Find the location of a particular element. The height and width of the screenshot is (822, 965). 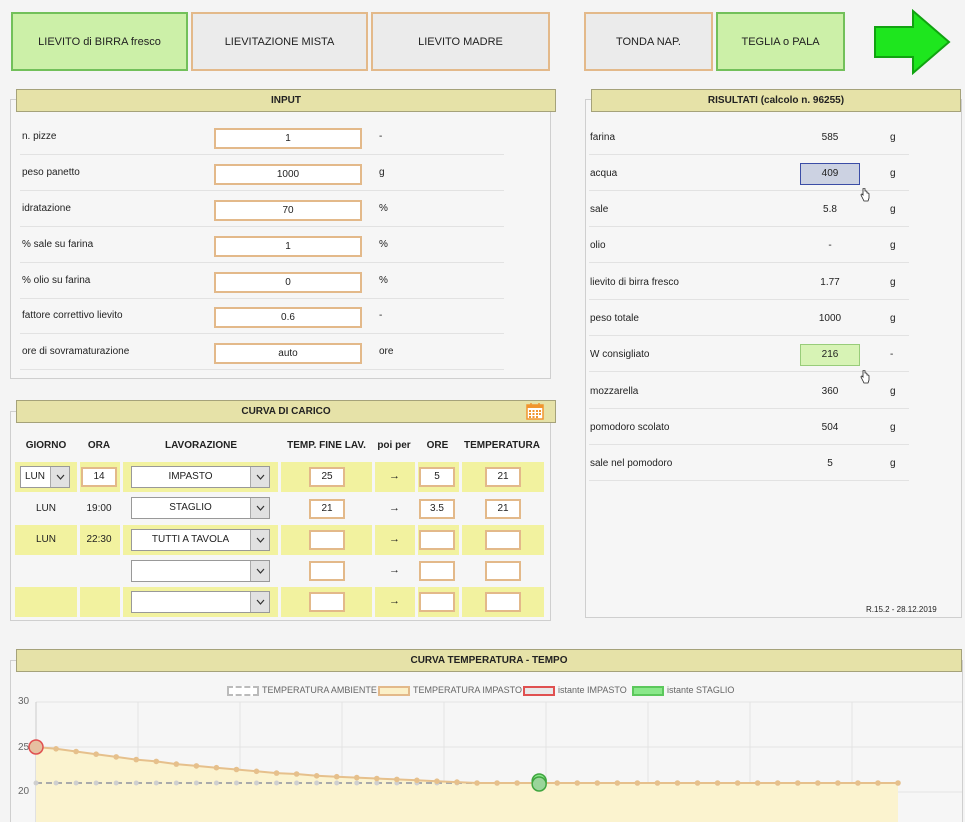

temp-chart is located at coordinates (495, 761).